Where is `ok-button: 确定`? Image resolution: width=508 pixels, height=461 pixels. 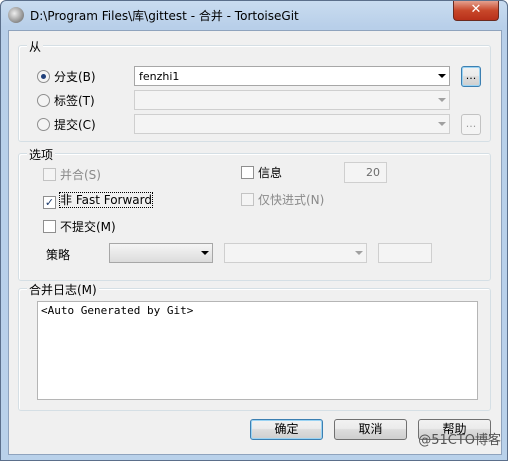 ok-button: 确定 is located at coordinates (286, 429).